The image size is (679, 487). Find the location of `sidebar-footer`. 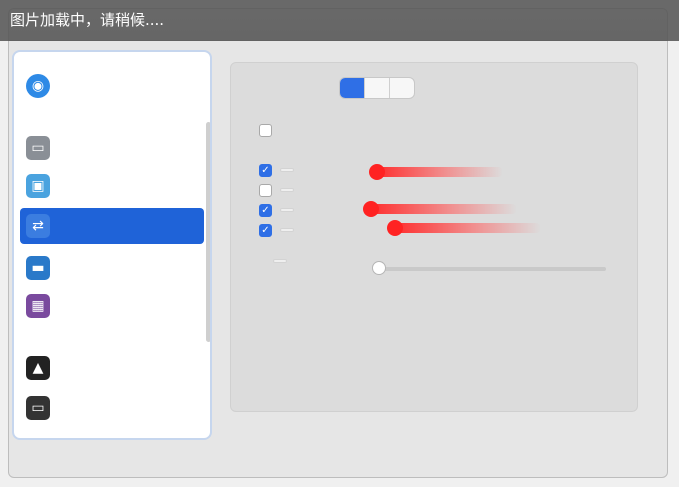

sidebar-footer is located at coordinates (123, 455).